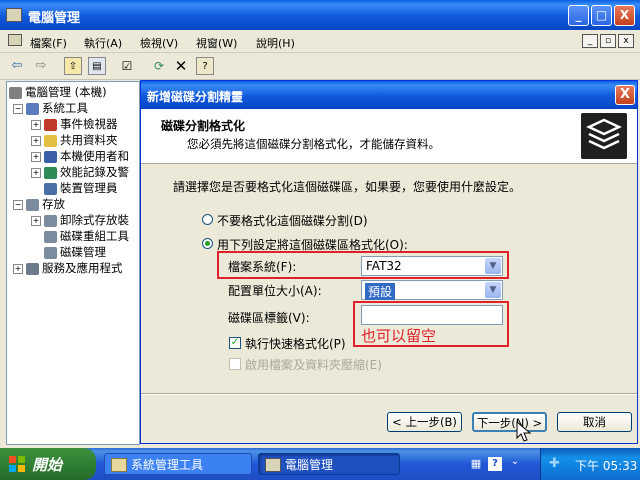 This screenshot has height=480, width=640. Describe the element at coordinates (48, 43) in the screenshot. I see `menu-file: 檔案(F)` at that location.